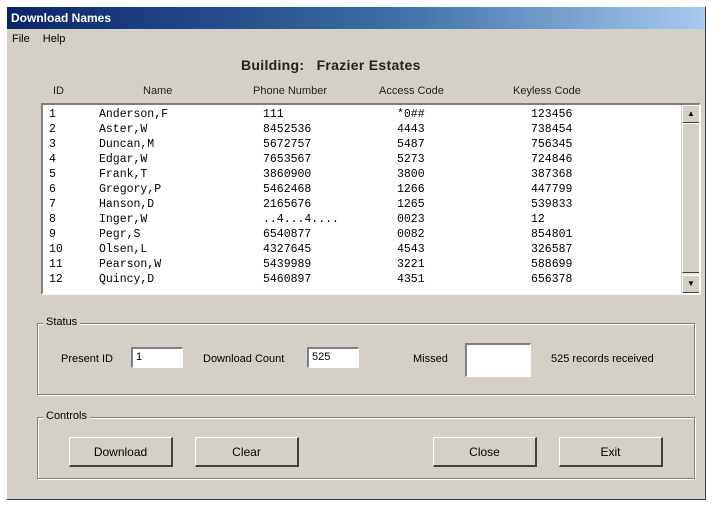 This screenshot has height=506, width=726. Describe the element at coordinates (602, 359) in the screenshot. I see `records-received-text: 525 records received` at that location.